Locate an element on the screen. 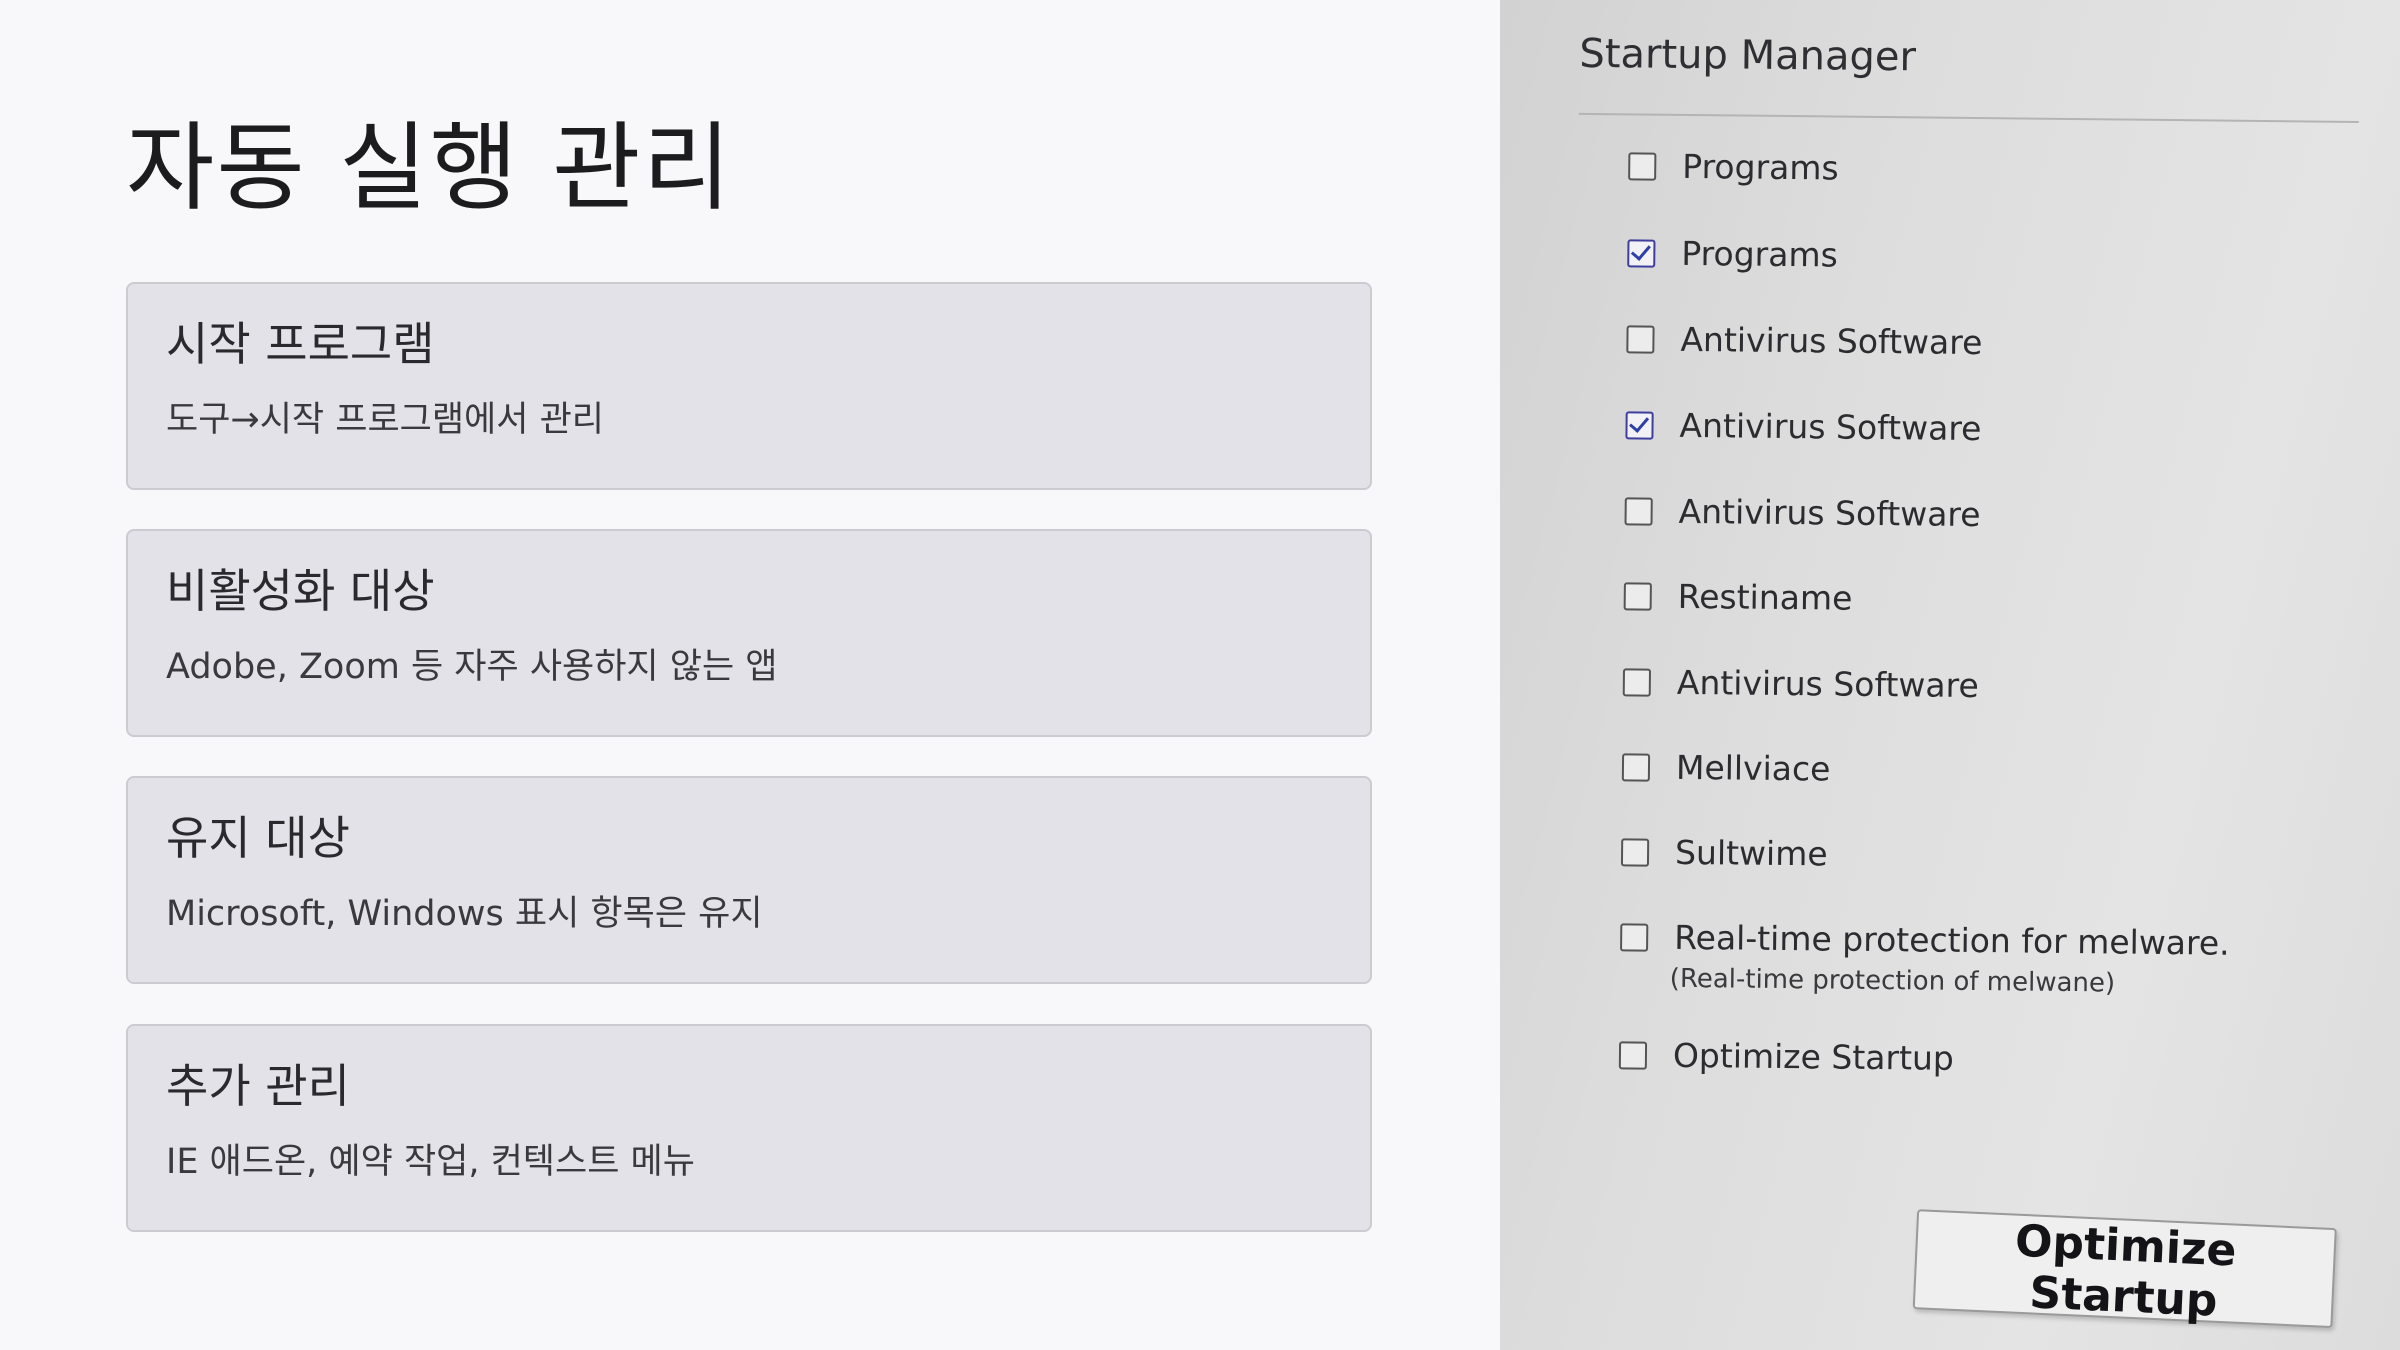 The width and height of the screenshot is (2400, 1350). startup-item-label: Restiname is located at coordinates (1765, 597).